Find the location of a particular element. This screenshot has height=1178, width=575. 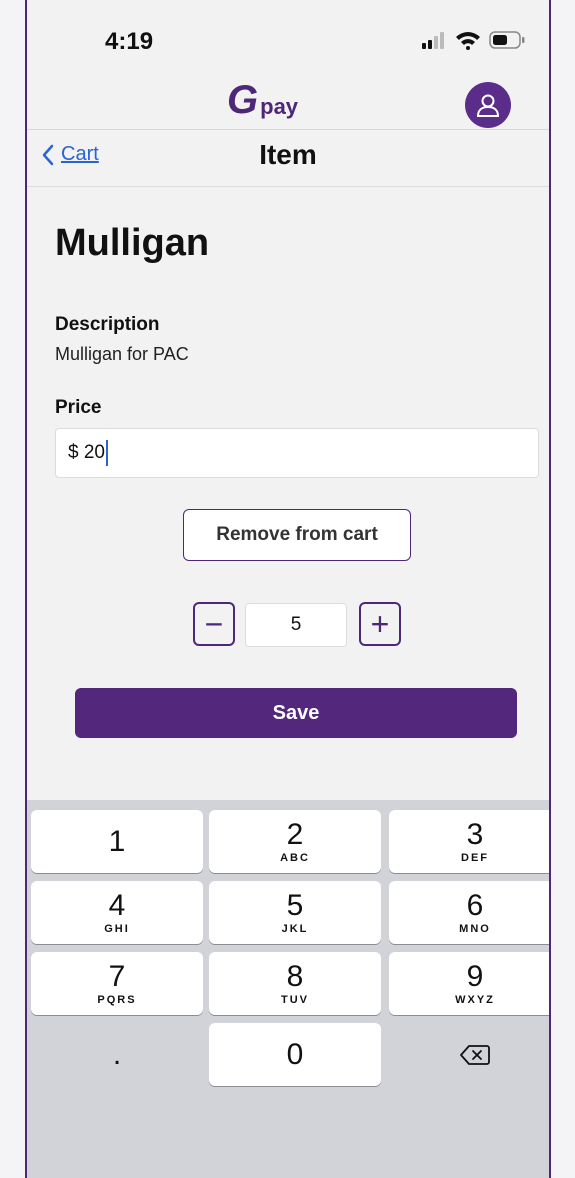

key-digit: 3 is located at coordinates (475, 834).